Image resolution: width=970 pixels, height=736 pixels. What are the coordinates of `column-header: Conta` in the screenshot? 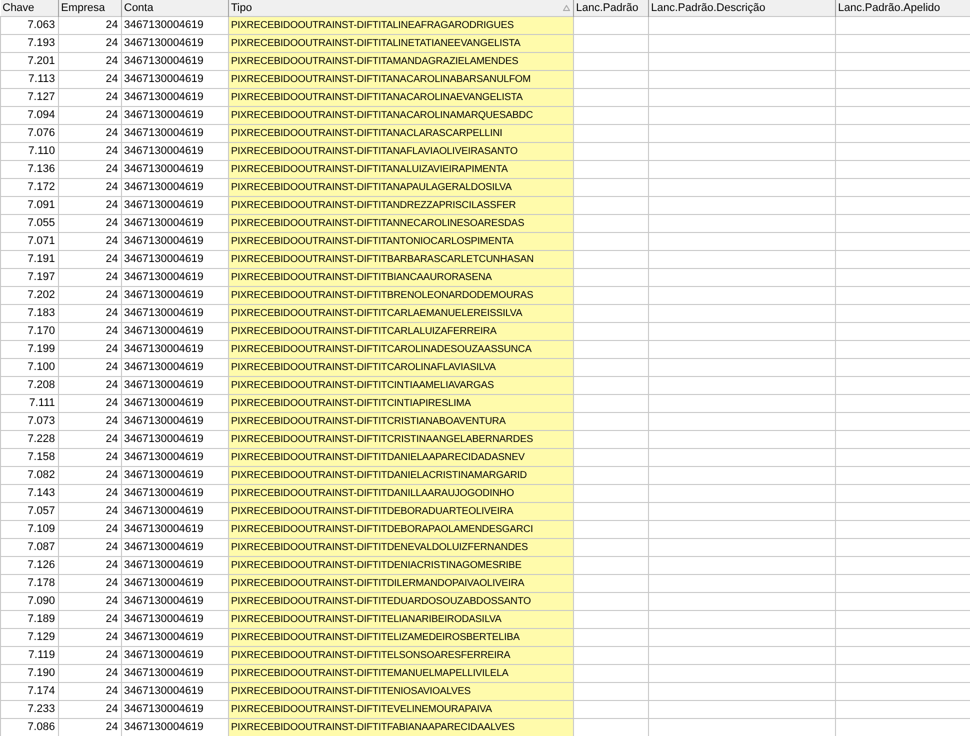 It's located at (139, 8).